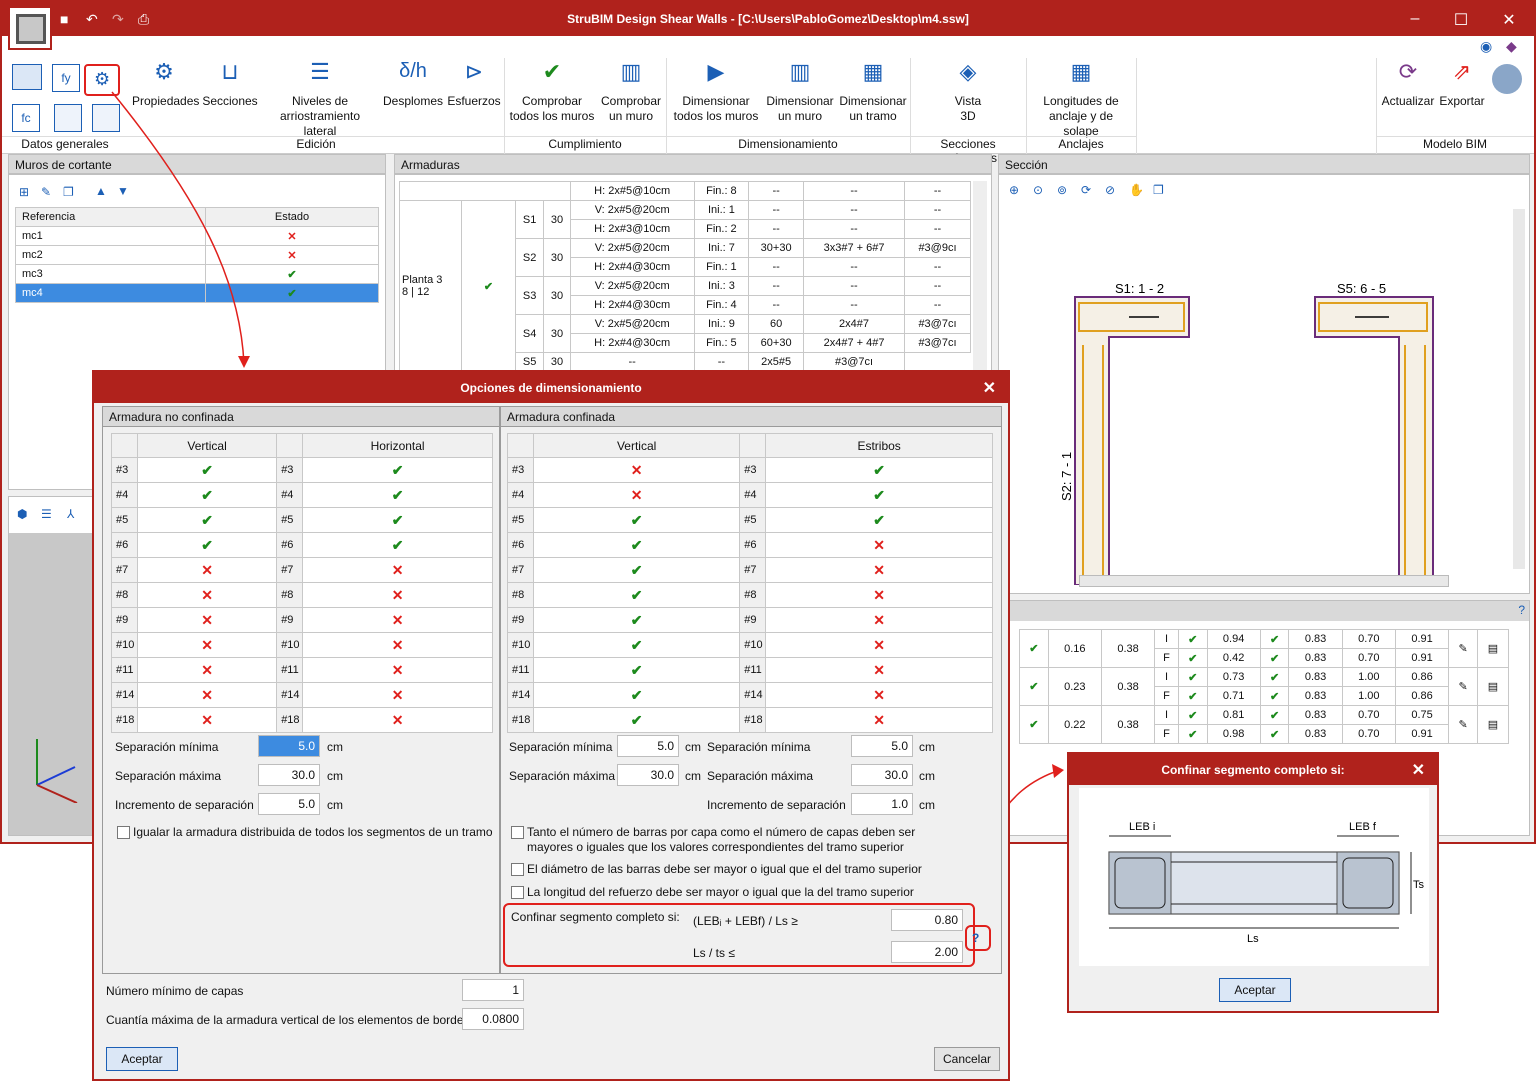 The height and width of the screenshot is (1081, 1536). Describe the element at coordinates (517, 869) in the screenshot. I see `diametro-checkbox` at that location.